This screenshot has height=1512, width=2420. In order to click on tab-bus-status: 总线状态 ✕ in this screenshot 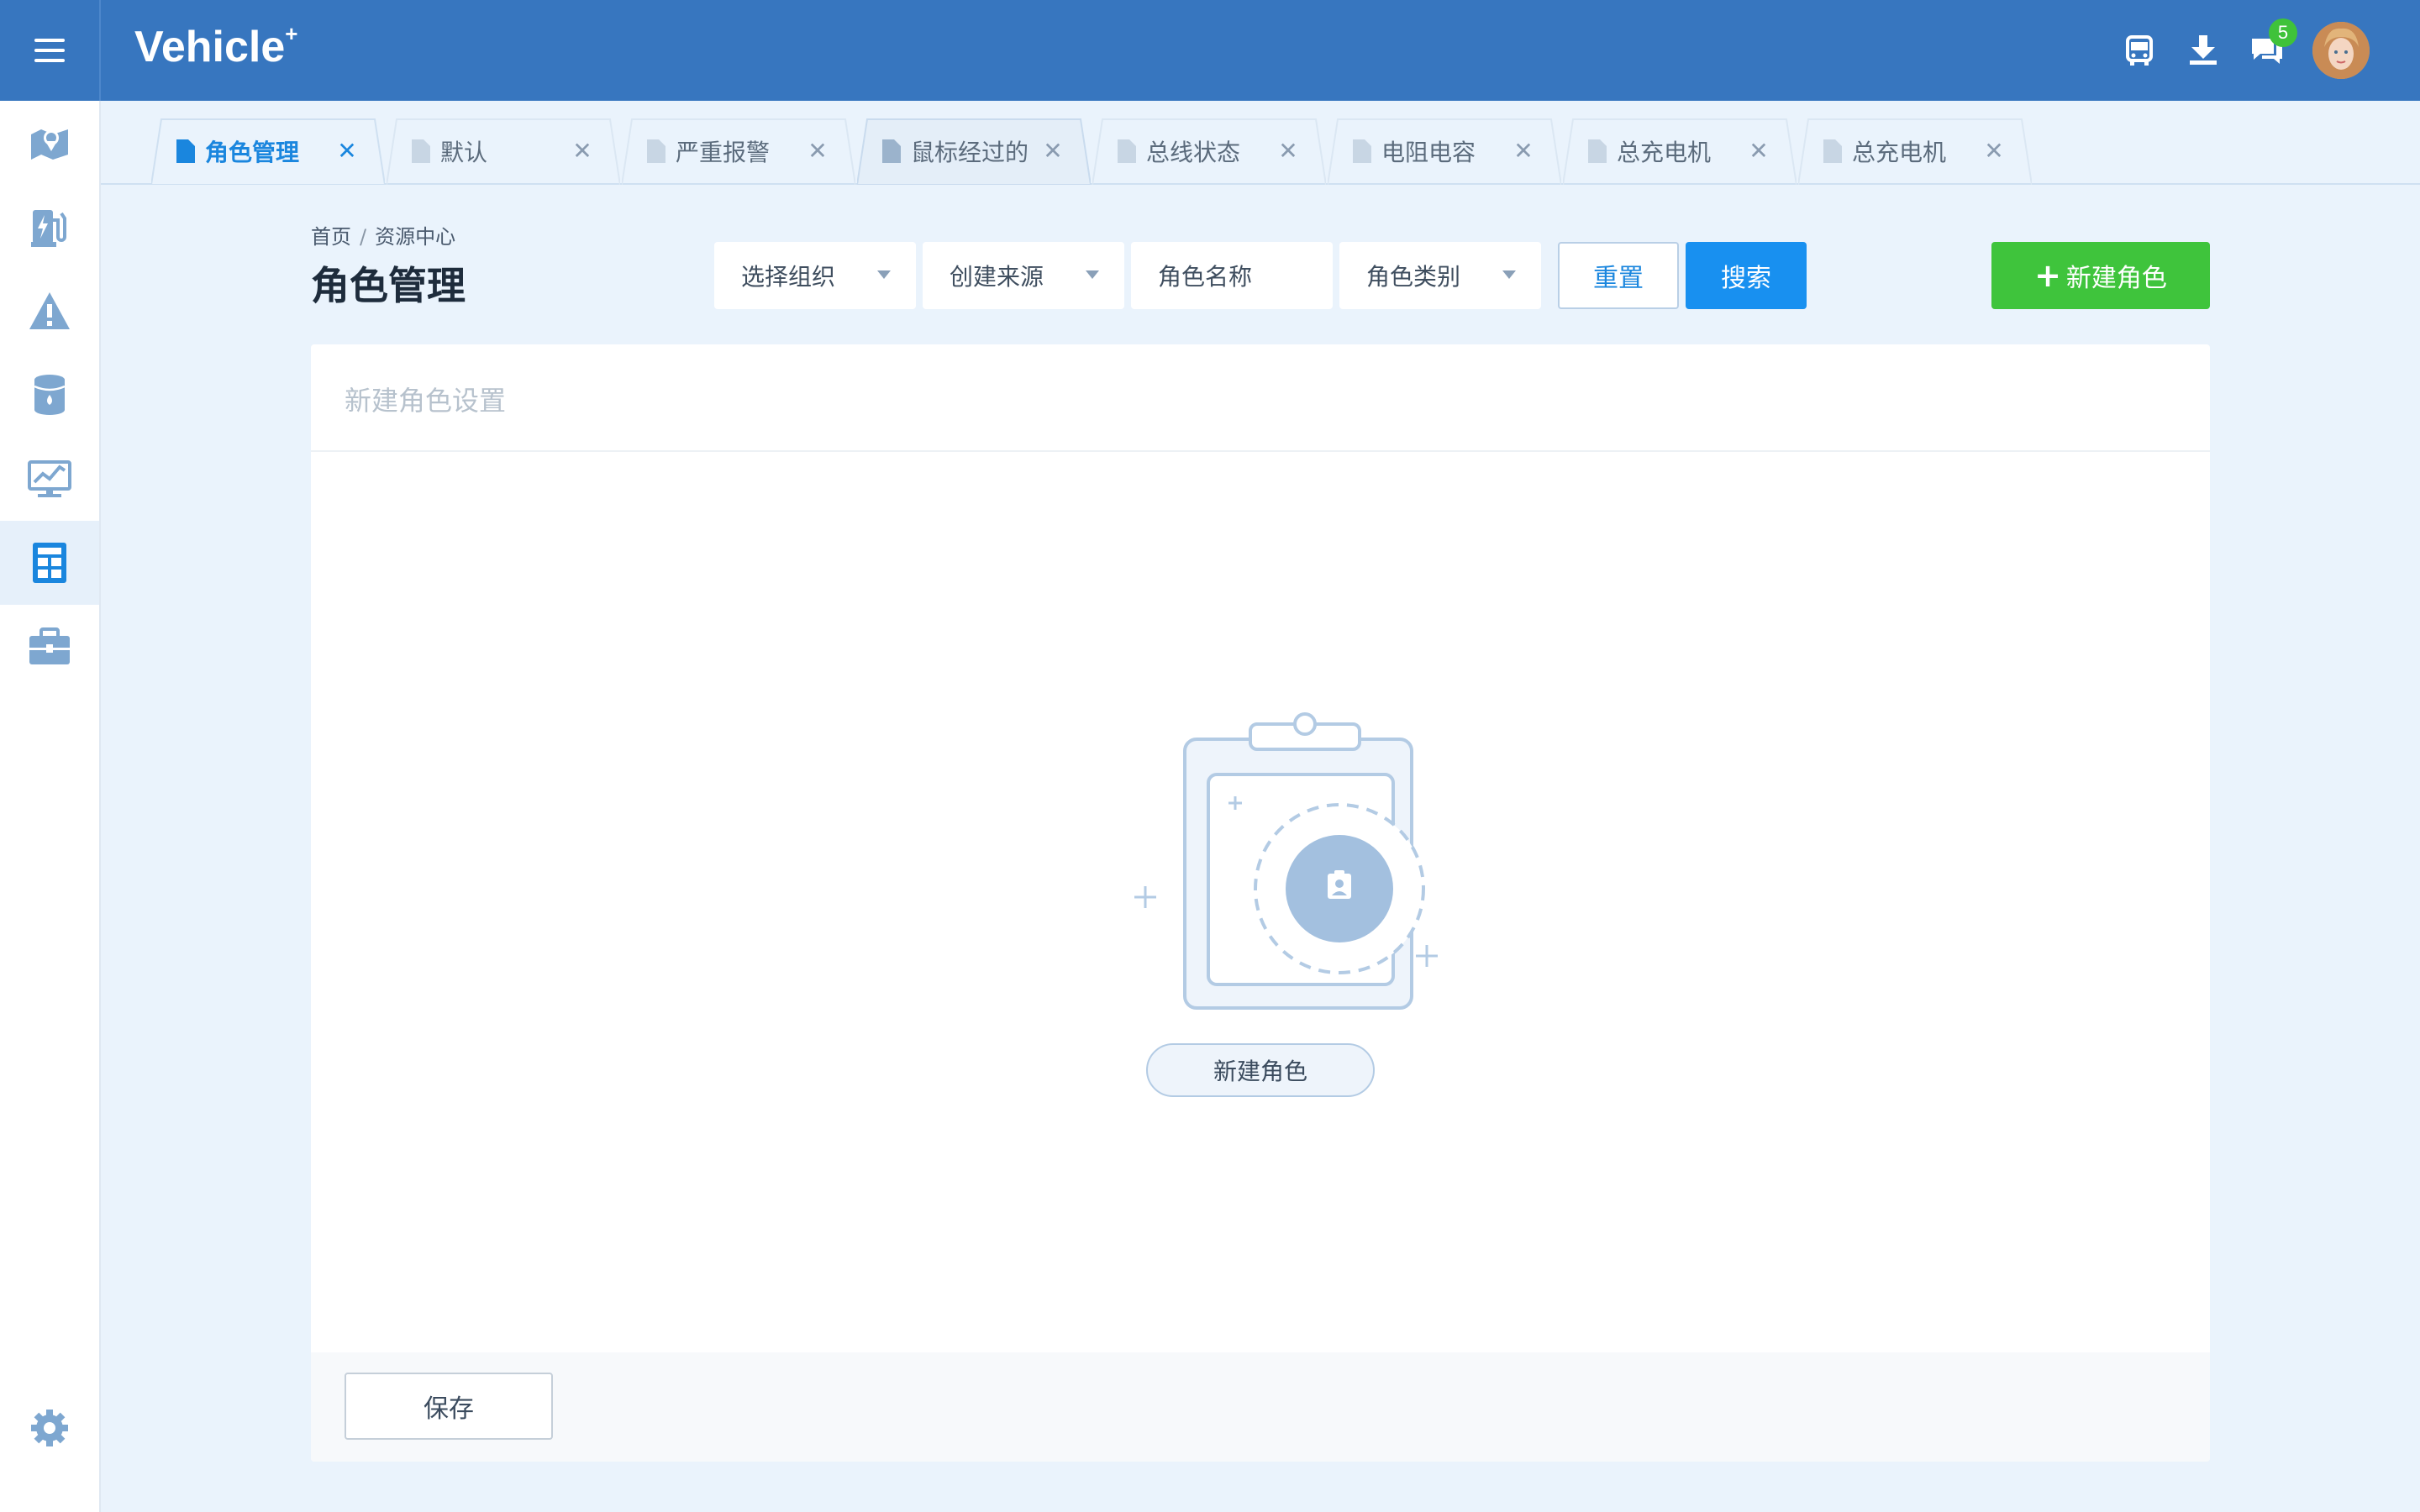, I will do `click(1209, 151)`.